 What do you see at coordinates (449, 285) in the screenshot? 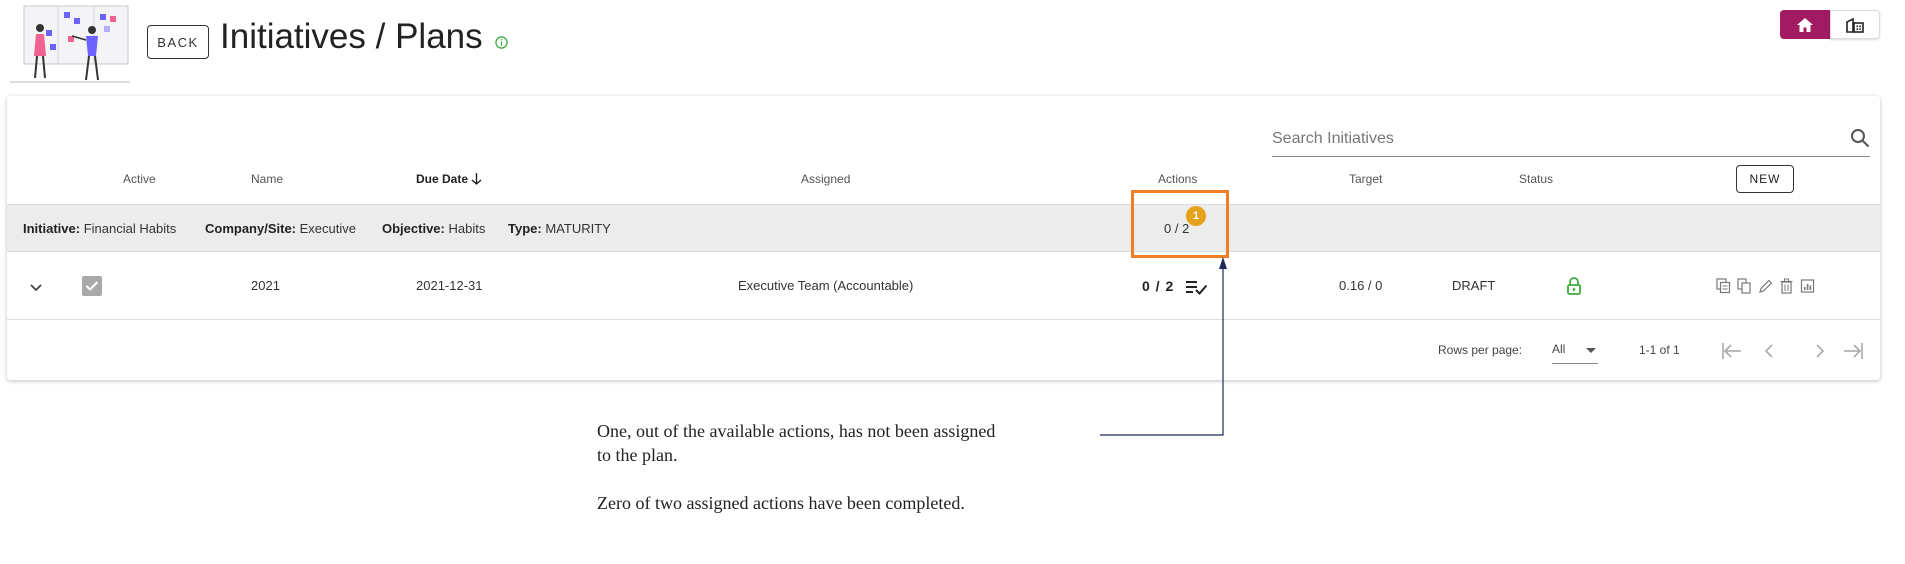
I see `row-due-date: 2021-12-31` at bounding box center [449, 285].